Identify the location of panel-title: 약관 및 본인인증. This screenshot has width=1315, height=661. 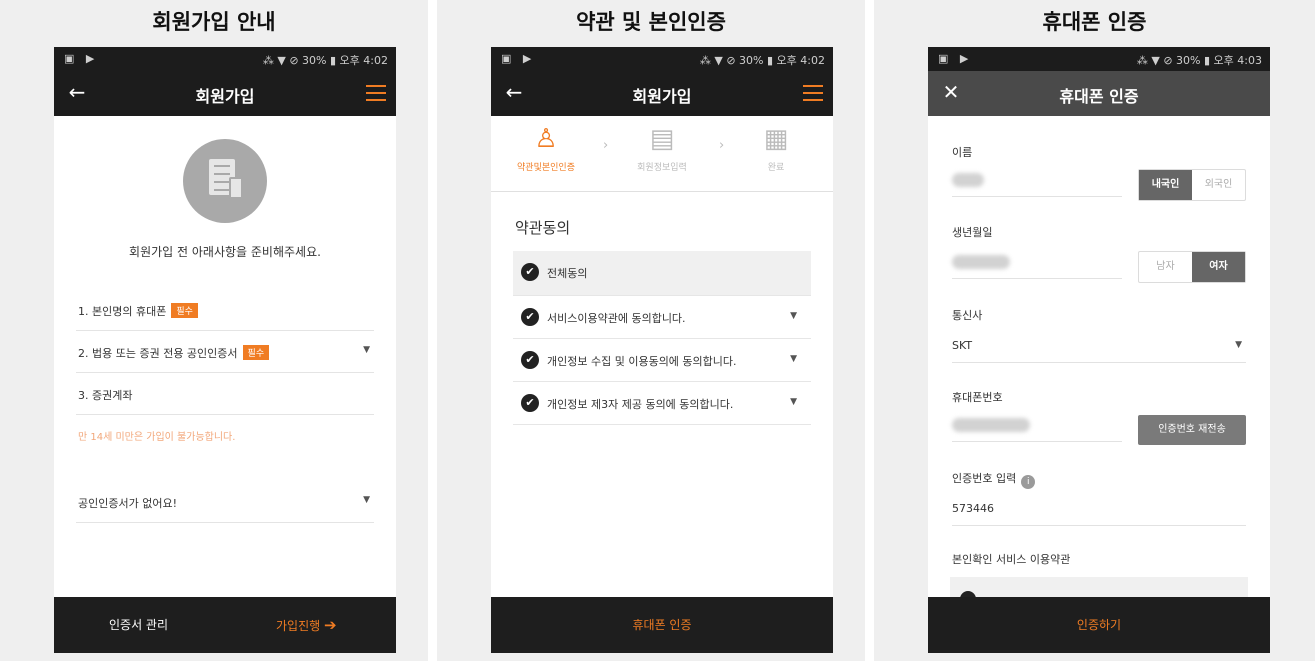
(651, 21).